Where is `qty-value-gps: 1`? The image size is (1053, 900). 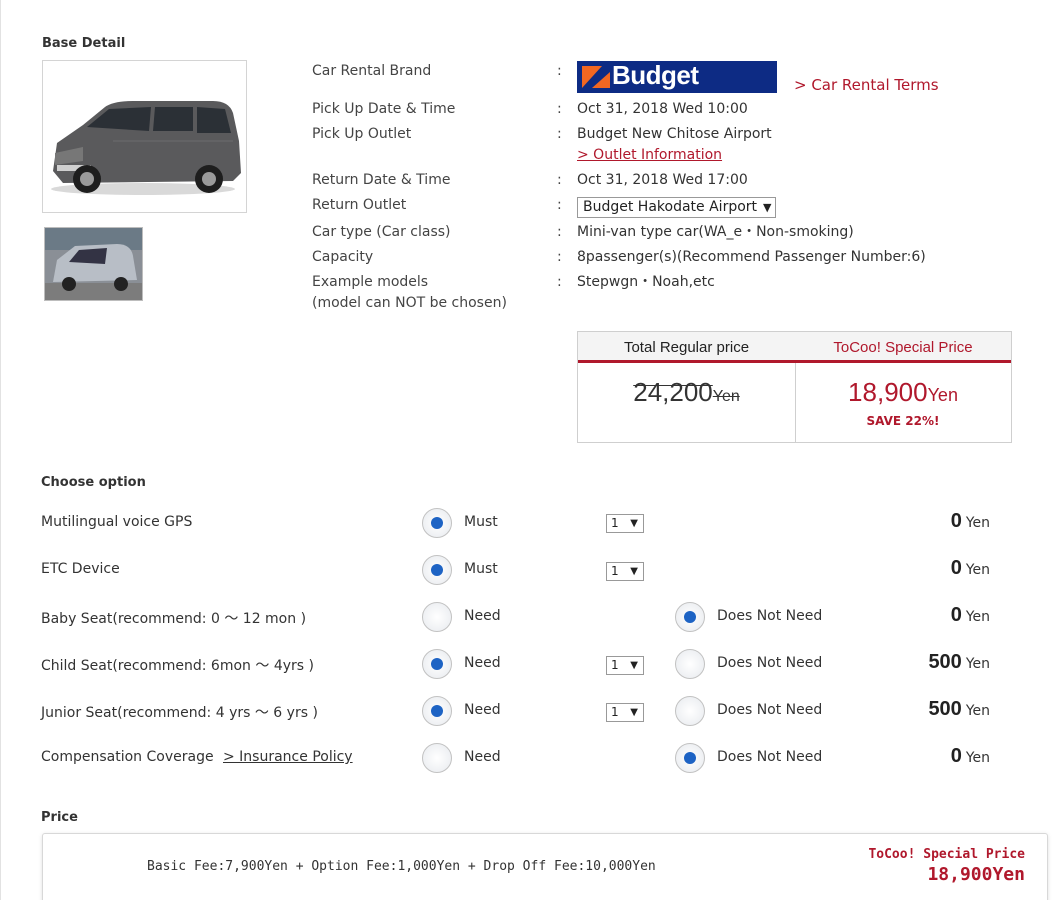 qty-value-gps: 1 is located at coordinates (615, 523).